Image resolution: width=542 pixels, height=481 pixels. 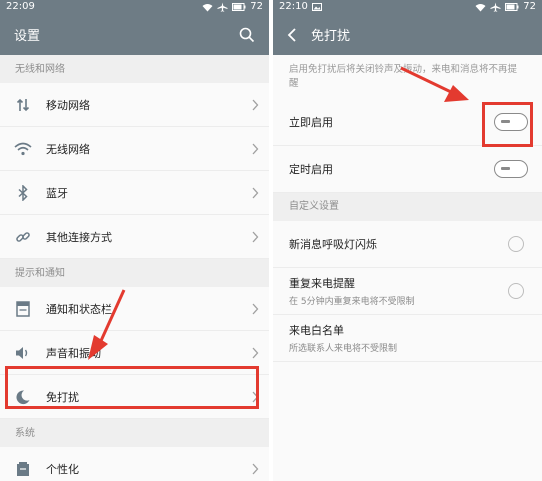 What do you see at coordinates (134, 193) in the screenshot?
I see `settings-item-bluetooth: 蓝牙` at bounding box center [134, 193].